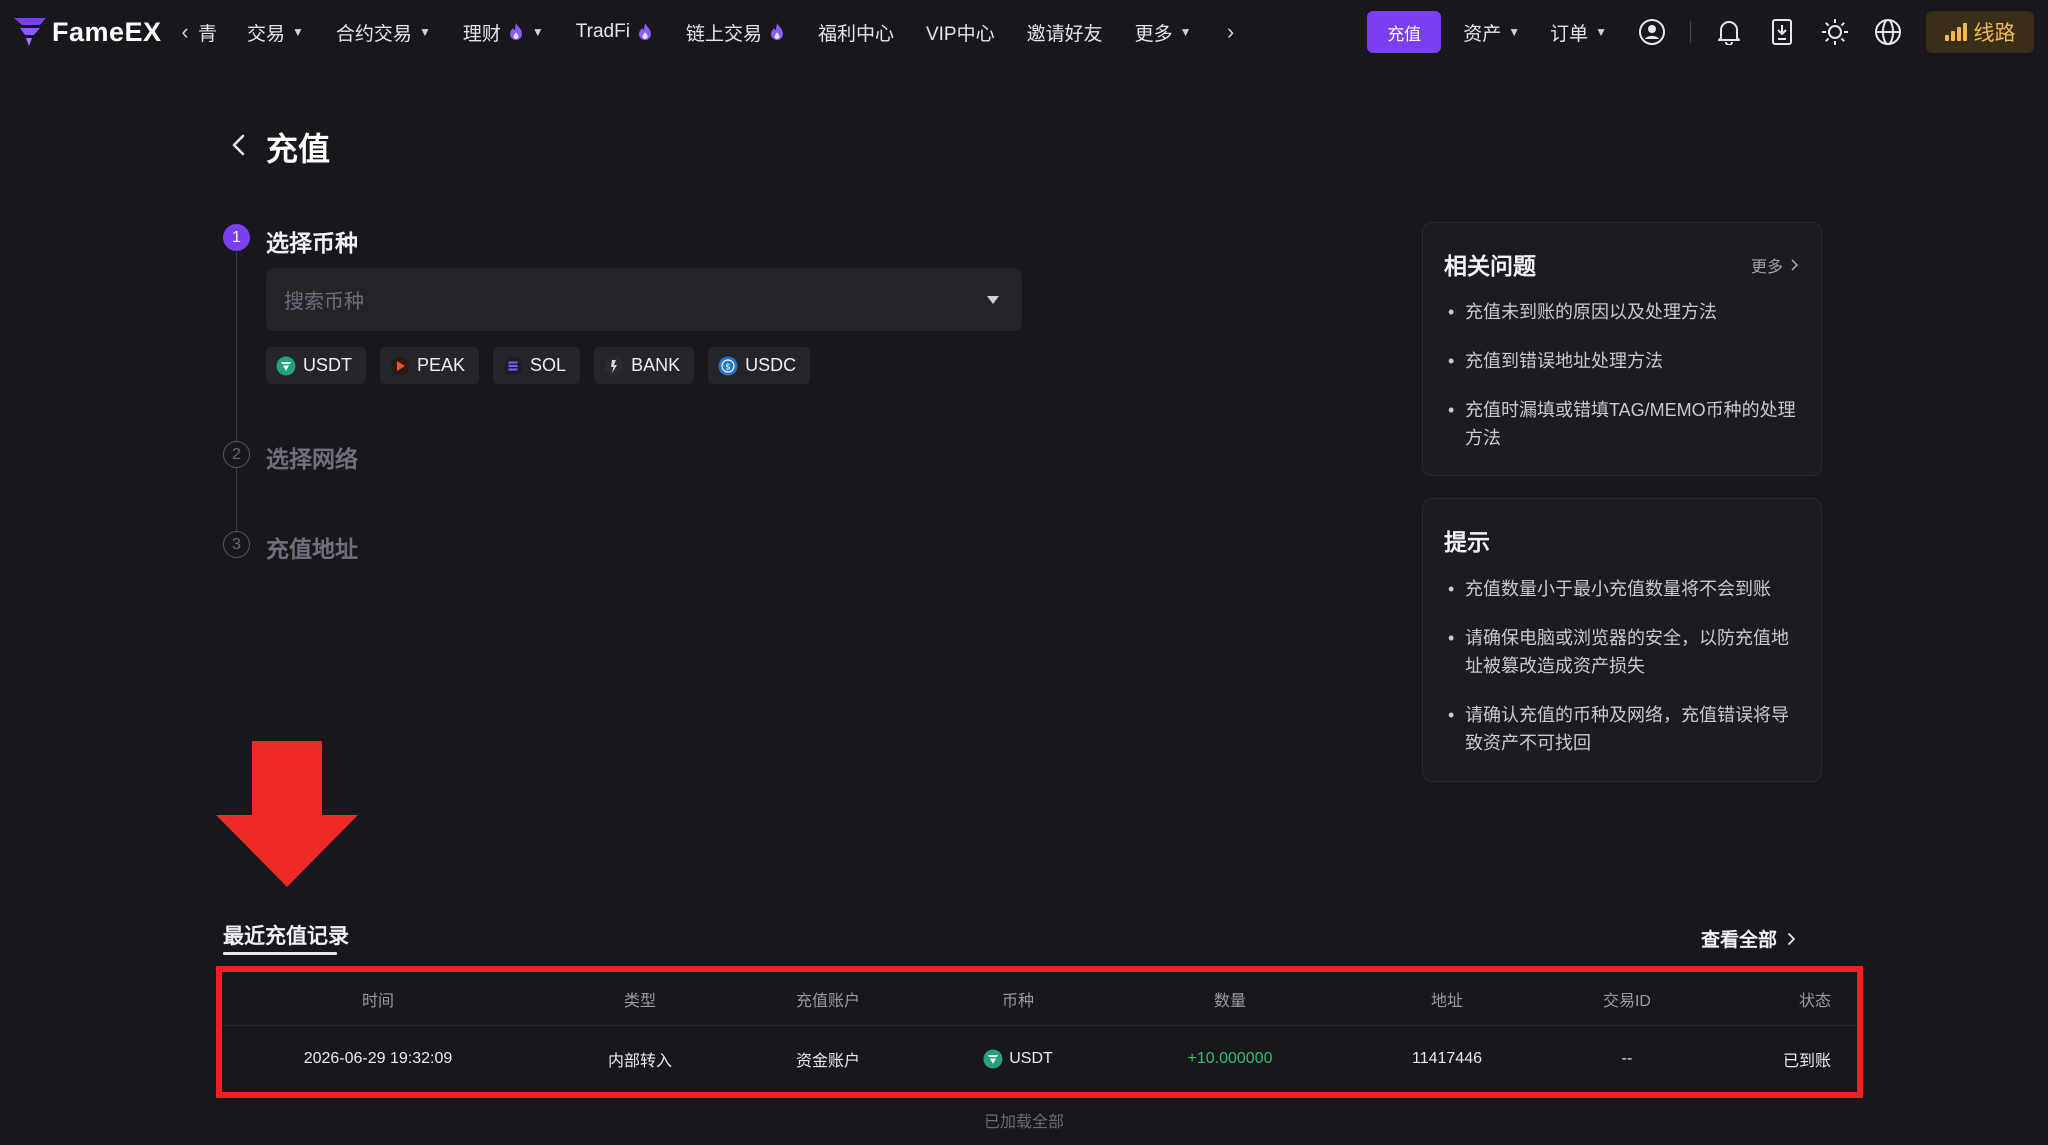  I want to click on usdt-icon, so click(286, 366).